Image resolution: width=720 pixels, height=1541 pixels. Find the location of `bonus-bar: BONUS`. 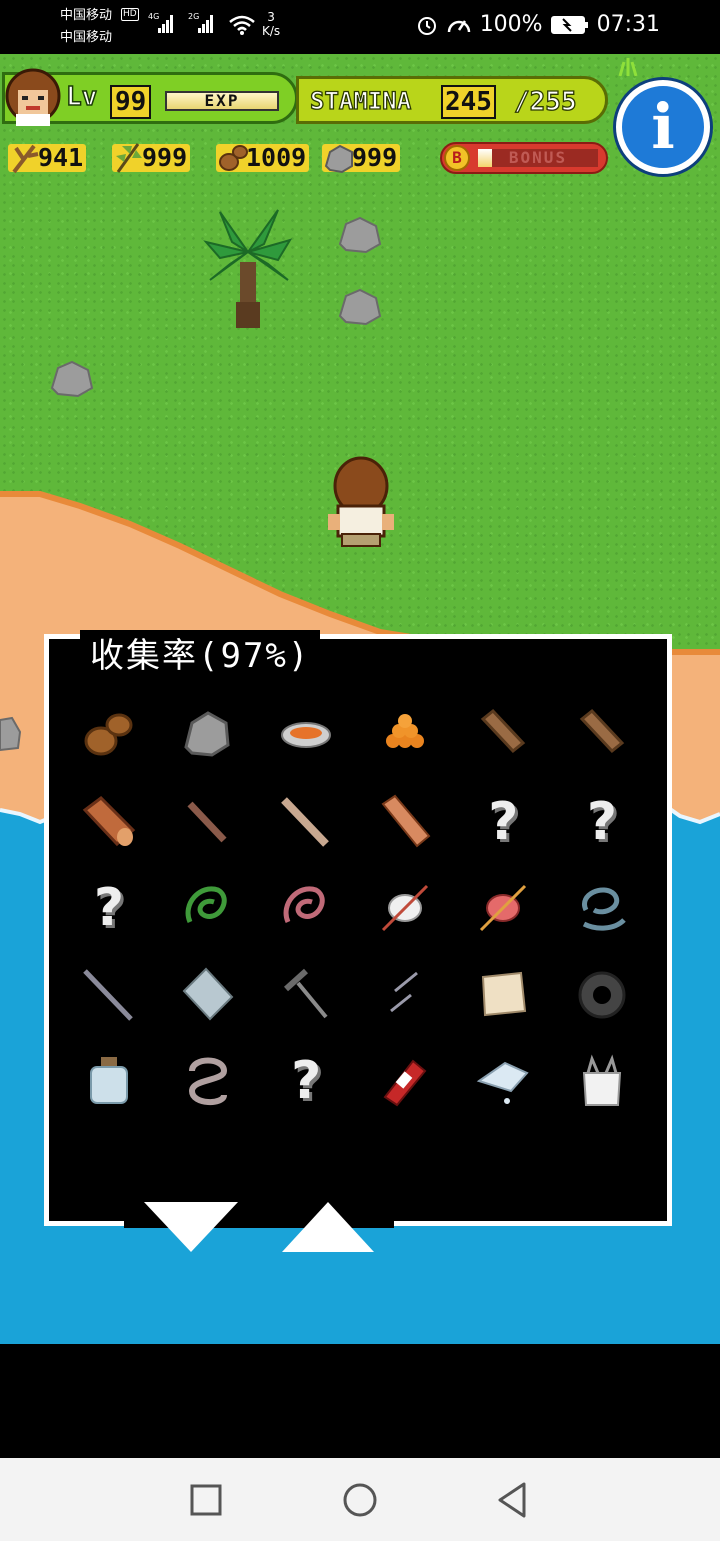

bonus-bar: BONUS is located at coordinates (538, 158).